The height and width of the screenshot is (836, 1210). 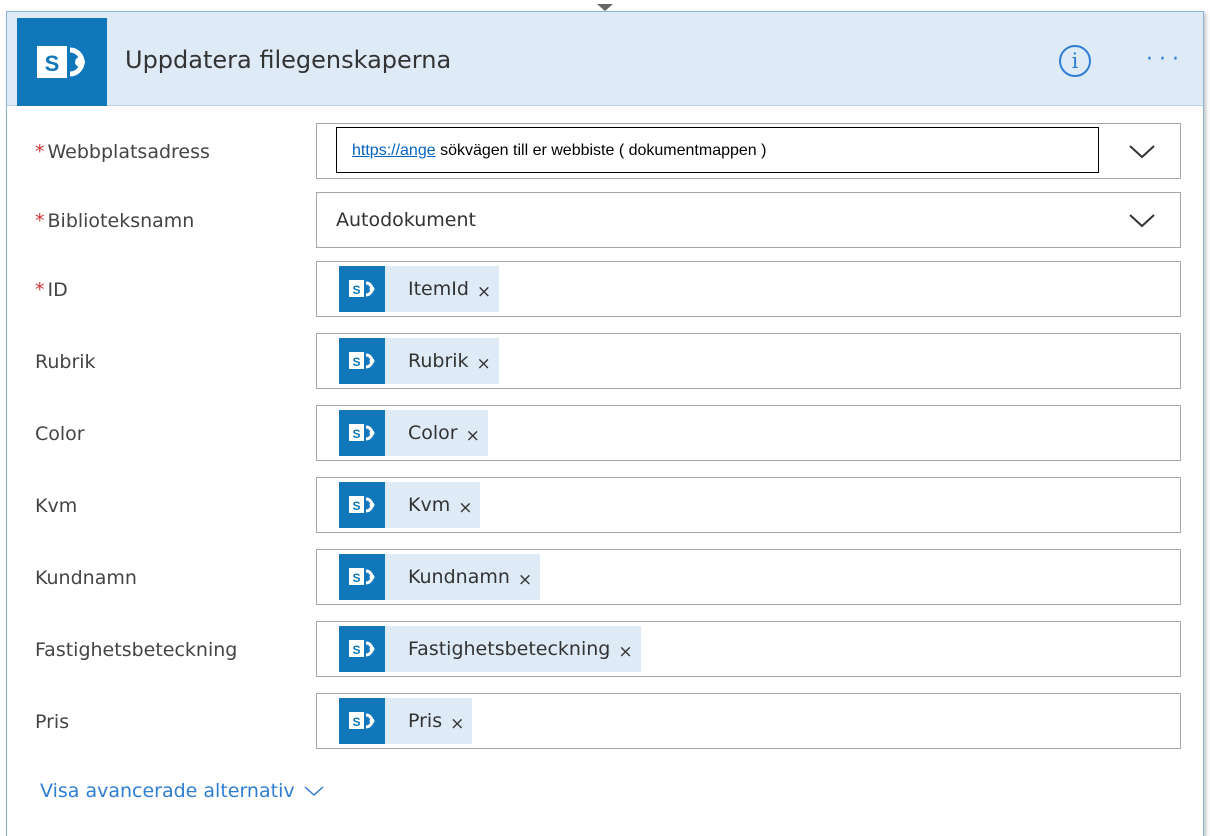 I want to click on kvm-label: Kvm, so click(x=56, y=506).